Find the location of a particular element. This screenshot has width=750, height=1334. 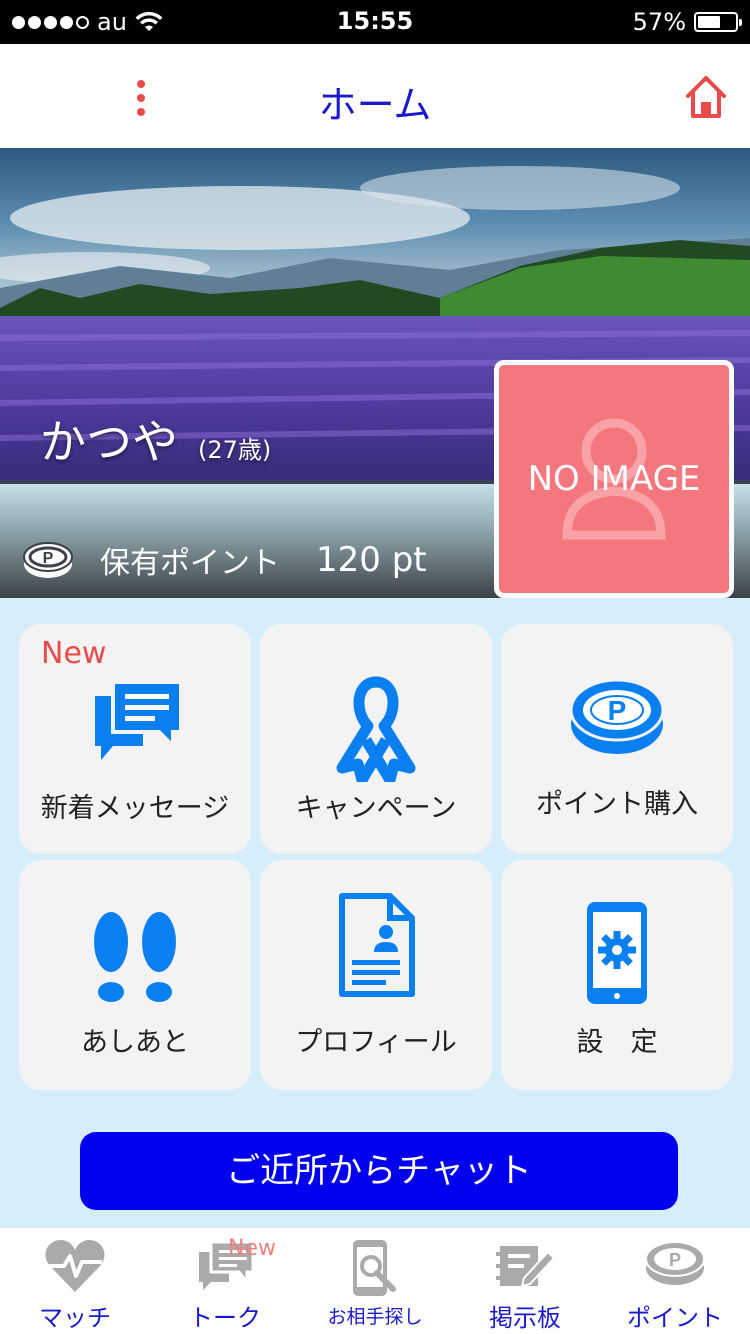

navigation-bar: ホーム is located at coordinates (375, 96).